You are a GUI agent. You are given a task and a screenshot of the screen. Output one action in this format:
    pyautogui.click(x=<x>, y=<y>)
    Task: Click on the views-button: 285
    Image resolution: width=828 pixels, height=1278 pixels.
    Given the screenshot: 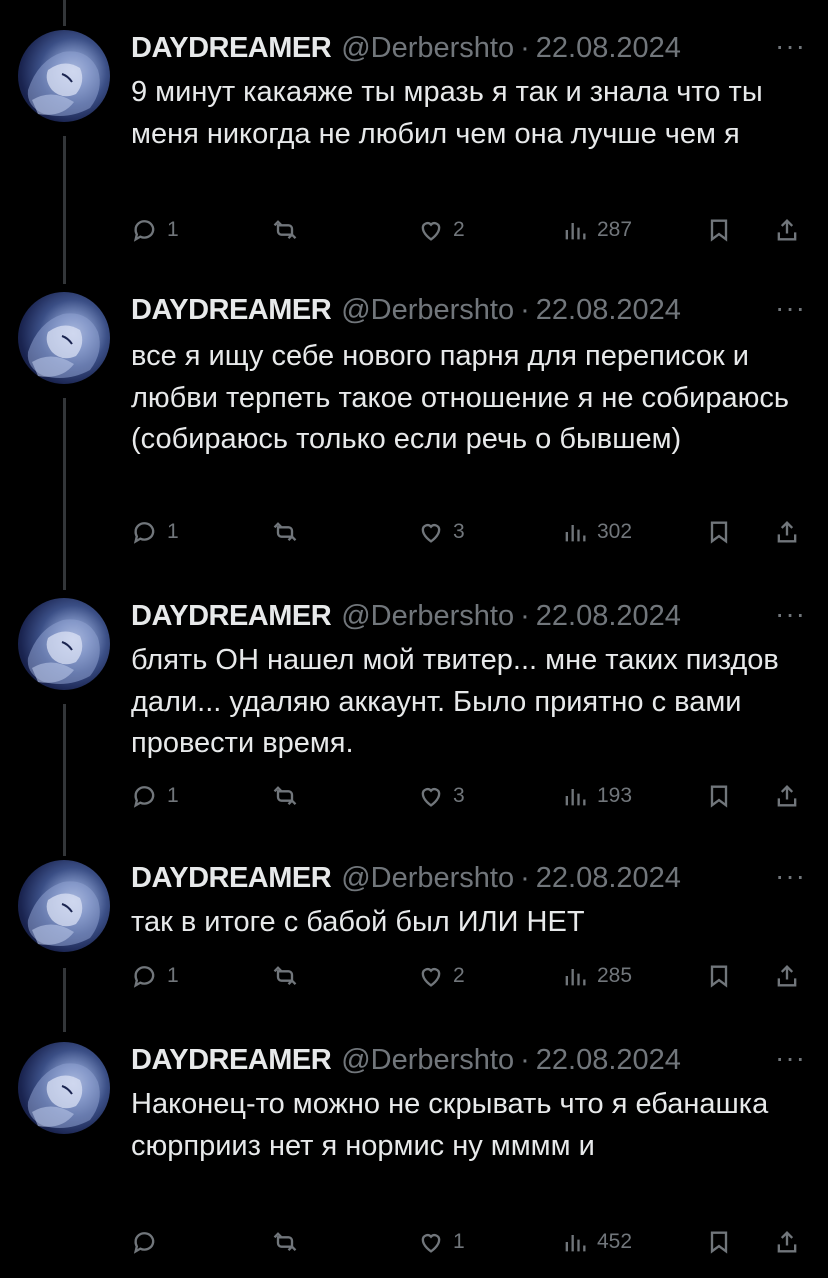 What is the action you would take?
    pyautogui.click(x=596, y=976)
    